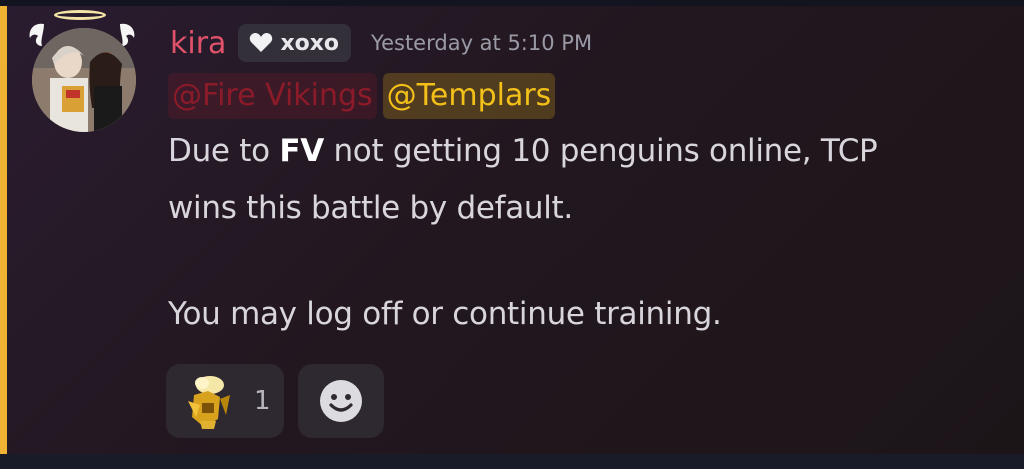 The width and height of the screenshot is (1024, 469). What do you see at coordinates (224, 151) in the screenshot?
I see `message-text: Due to` at bounding box center [224, 151].